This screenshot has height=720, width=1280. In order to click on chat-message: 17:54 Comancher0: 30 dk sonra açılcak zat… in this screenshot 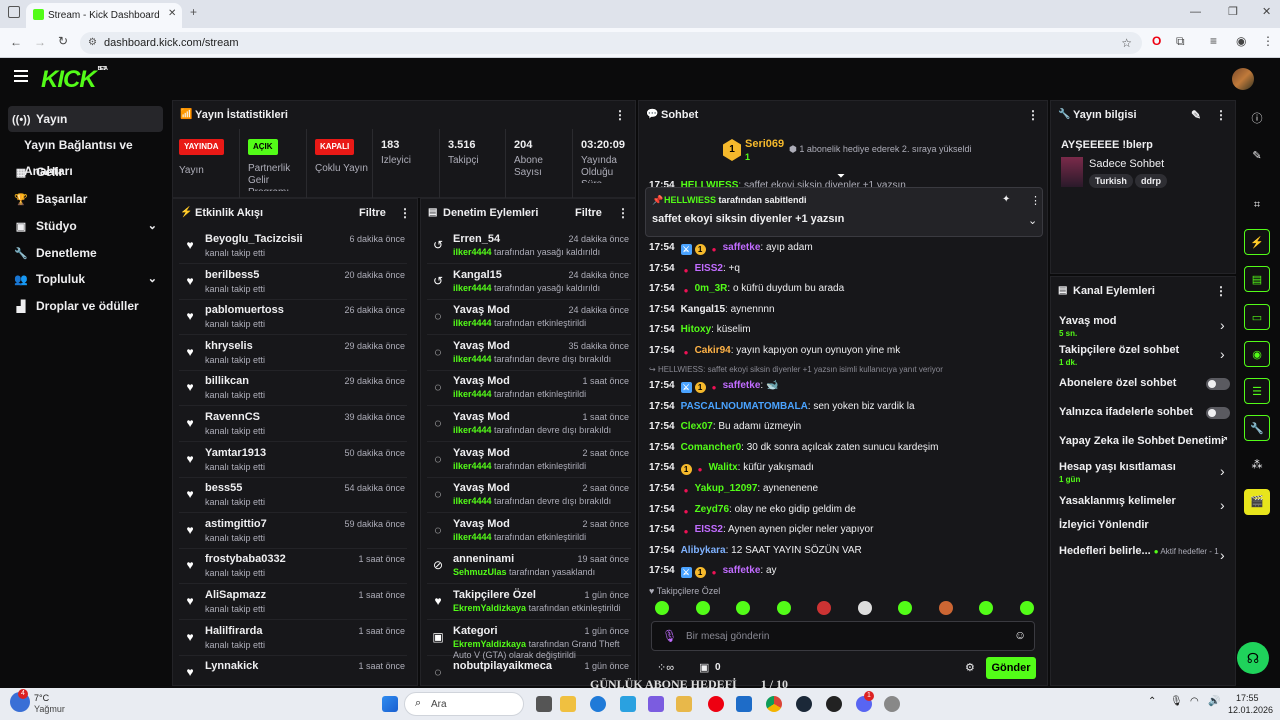, I will do `click(844, 448)`.